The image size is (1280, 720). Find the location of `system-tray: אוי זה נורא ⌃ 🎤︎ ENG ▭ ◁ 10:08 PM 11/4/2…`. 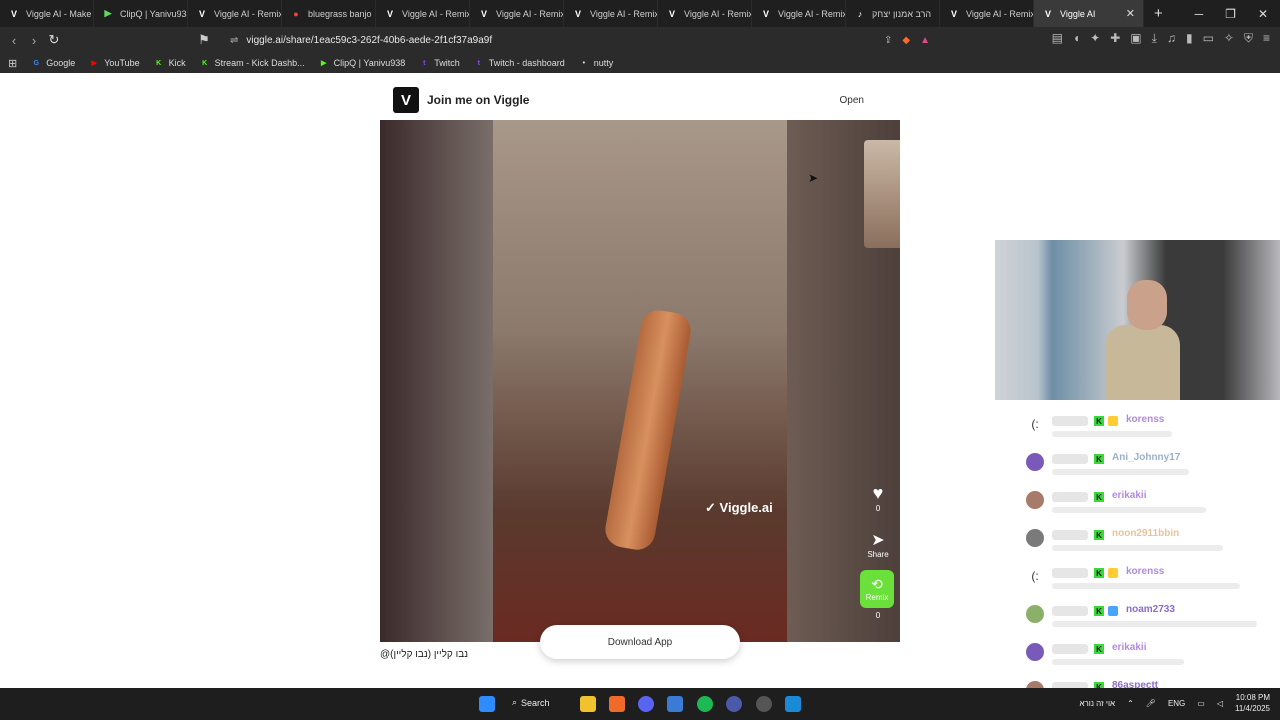

system-tray: אוי זה נורא ⌃ 🎤︎ ENG ▭ ◁ 10:08 PM 11/4/2… is located at coordinates (1174, 703).